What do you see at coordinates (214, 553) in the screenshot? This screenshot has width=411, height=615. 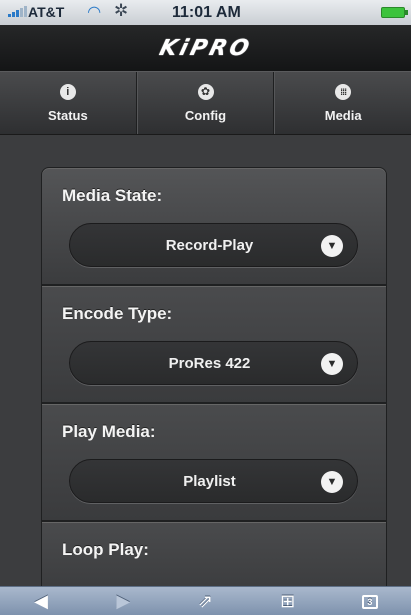 I see `loop-play-panel: Loop Play:` at bounding box center [214, 553].